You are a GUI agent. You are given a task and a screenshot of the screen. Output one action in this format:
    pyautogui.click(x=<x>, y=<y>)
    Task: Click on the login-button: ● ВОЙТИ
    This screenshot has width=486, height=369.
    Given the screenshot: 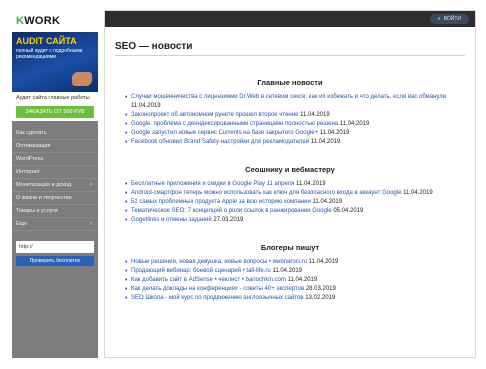 What is the action you would take?
    pyautogui.click(x=449, y=19)
    